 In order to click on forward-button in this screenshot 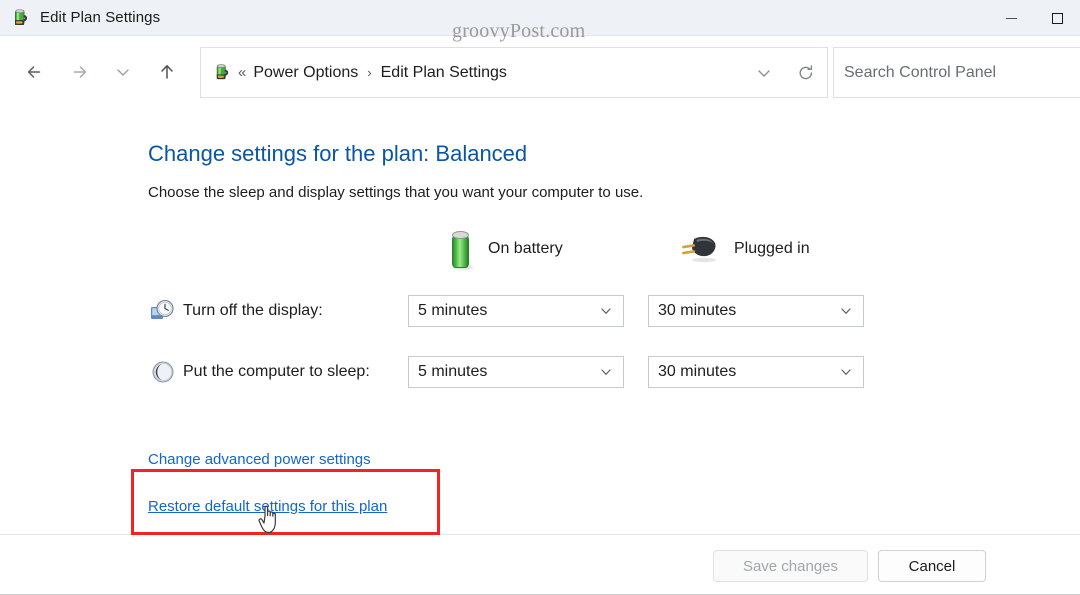, I will do `click(79, 72)`.